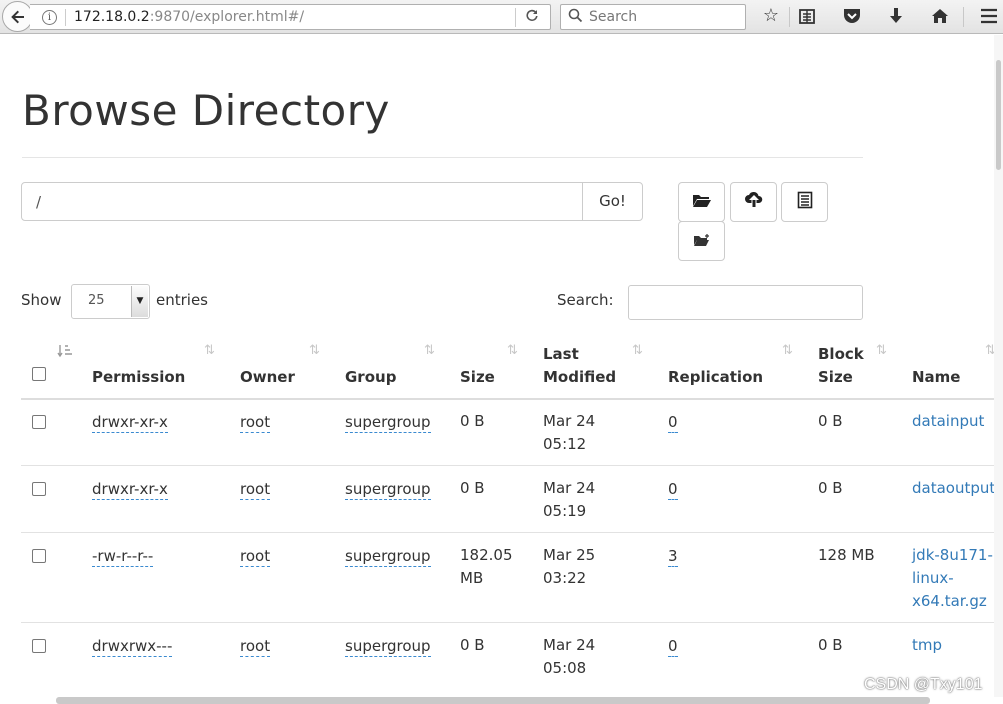 Image resolution: width=1003 pixels, height=704 pixels. Describe the element at coordinates (477, 377) in the screenshot. I see `column-header-size: Size` at that location.